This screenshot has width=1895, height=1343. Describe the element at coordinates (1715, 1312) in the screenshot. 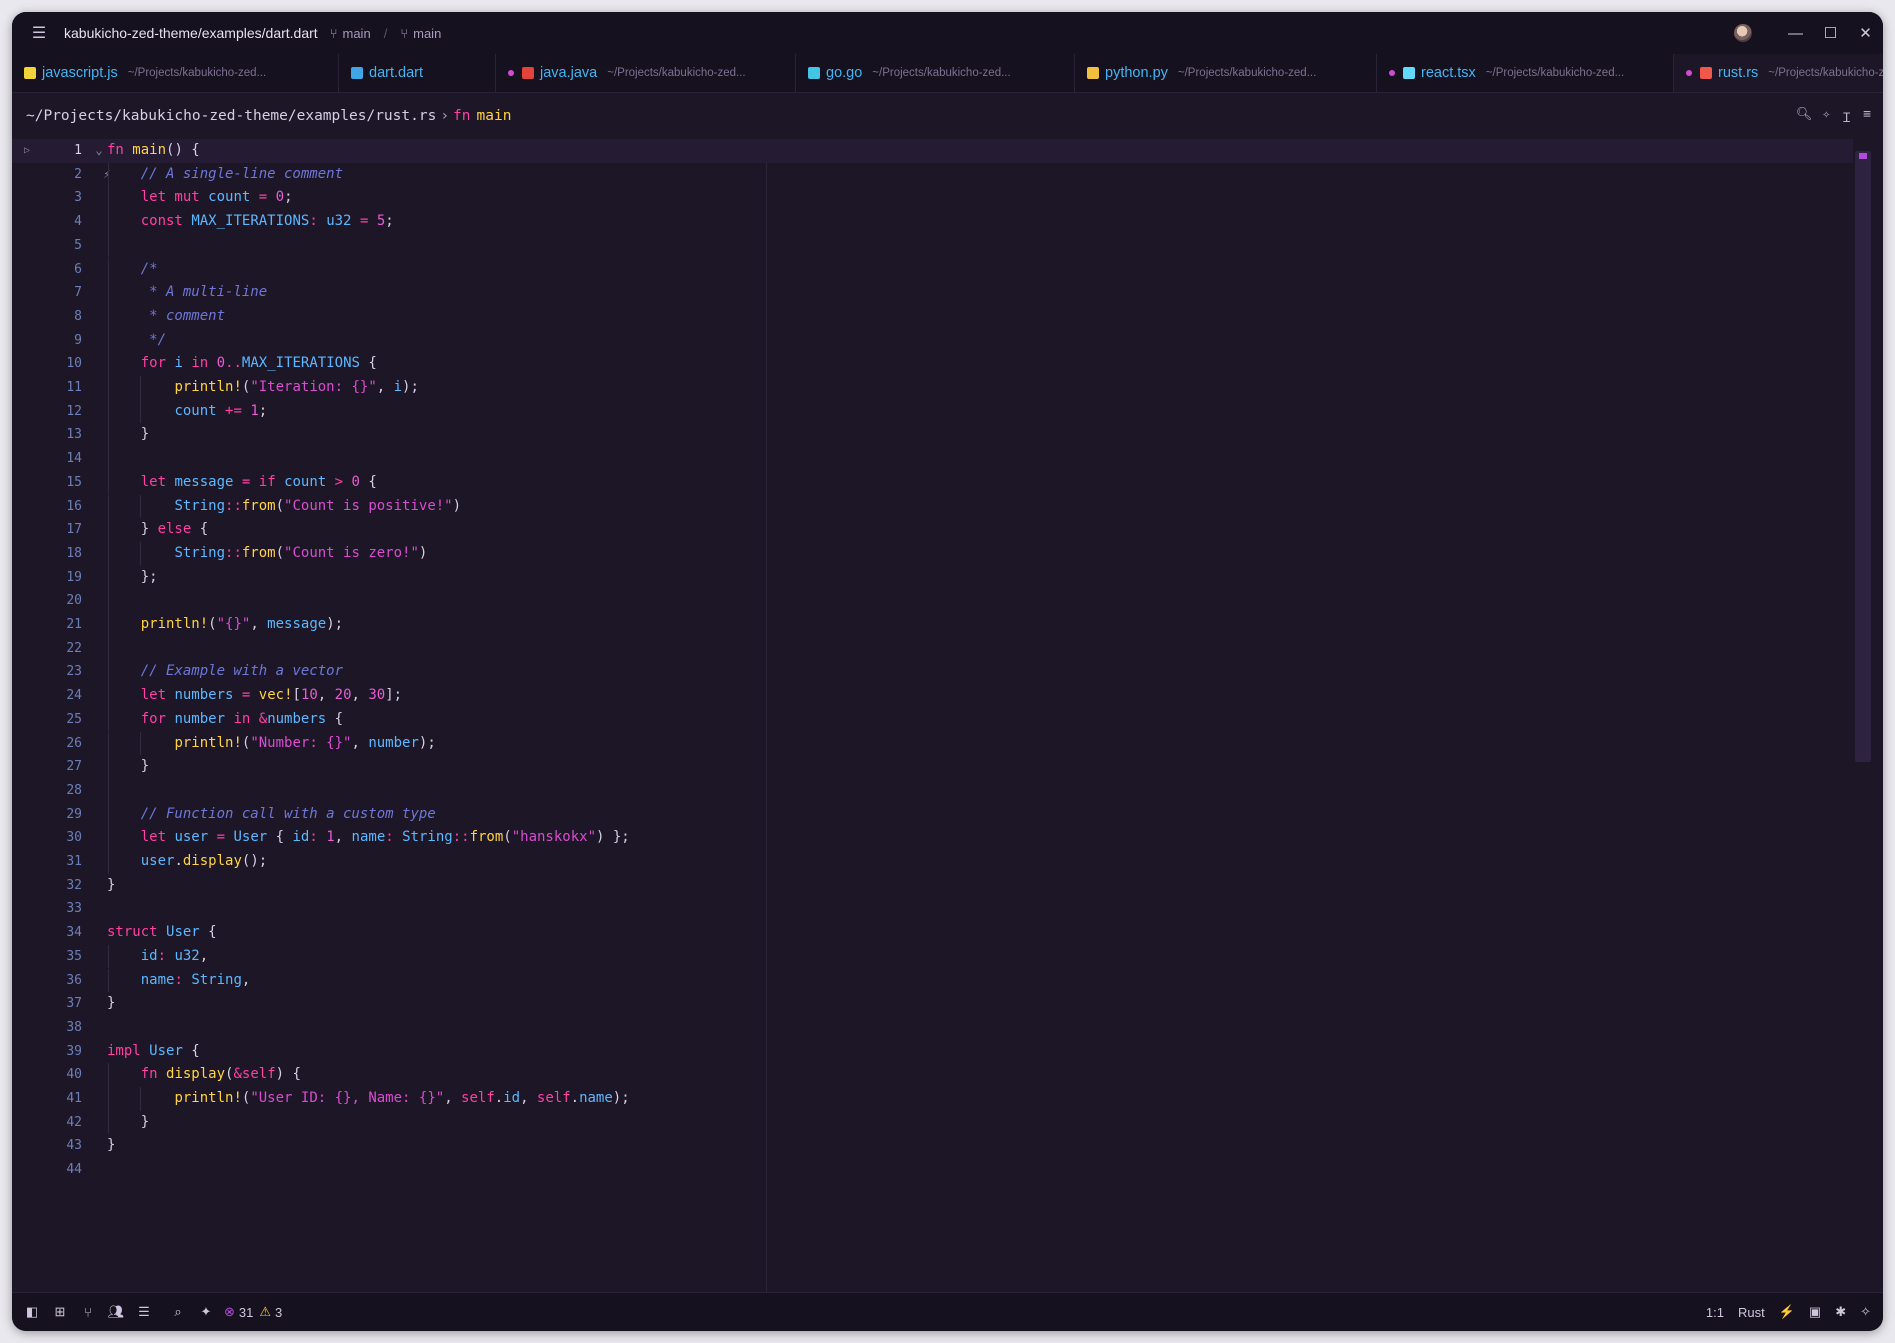

I see `cursor-position: 1:1` at that location.